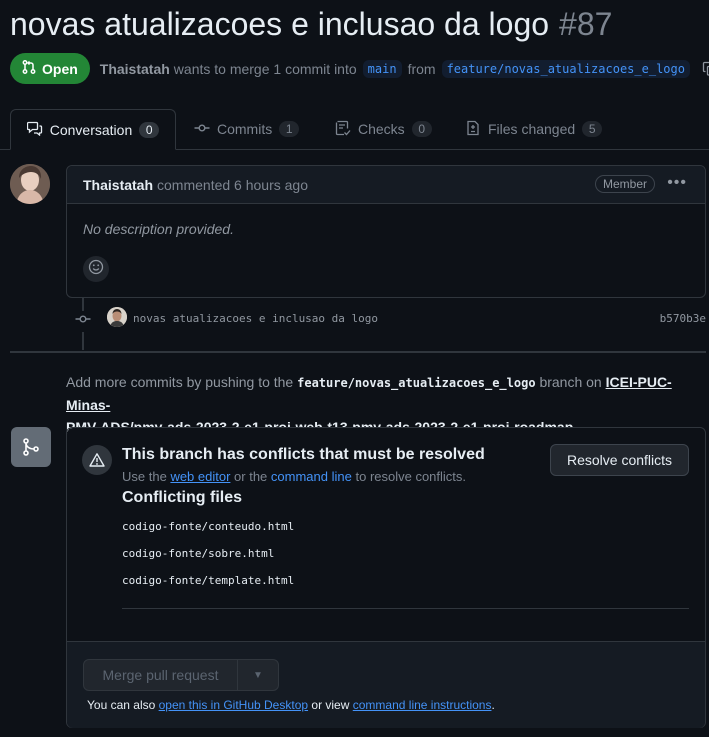  I want to click on commit-author-avatar, so click(117, 317).